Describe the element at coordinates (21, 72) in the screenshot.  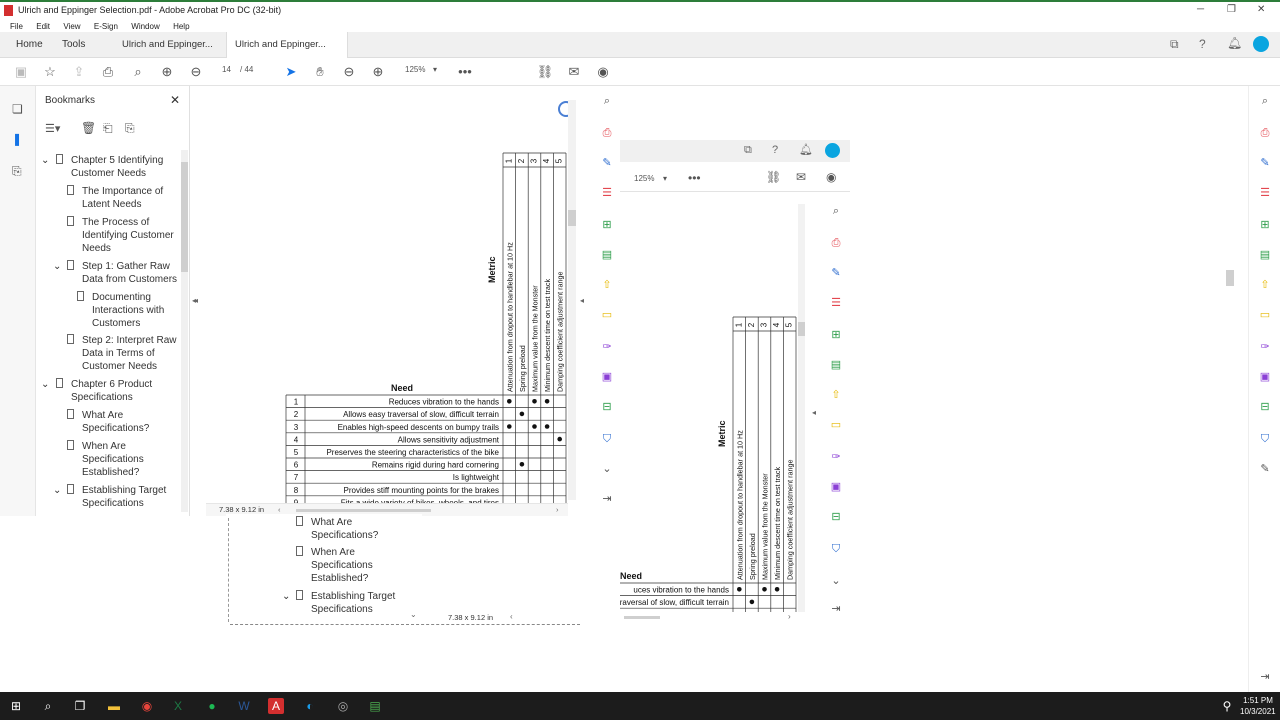
I see `save-icon: ▣` at that location.